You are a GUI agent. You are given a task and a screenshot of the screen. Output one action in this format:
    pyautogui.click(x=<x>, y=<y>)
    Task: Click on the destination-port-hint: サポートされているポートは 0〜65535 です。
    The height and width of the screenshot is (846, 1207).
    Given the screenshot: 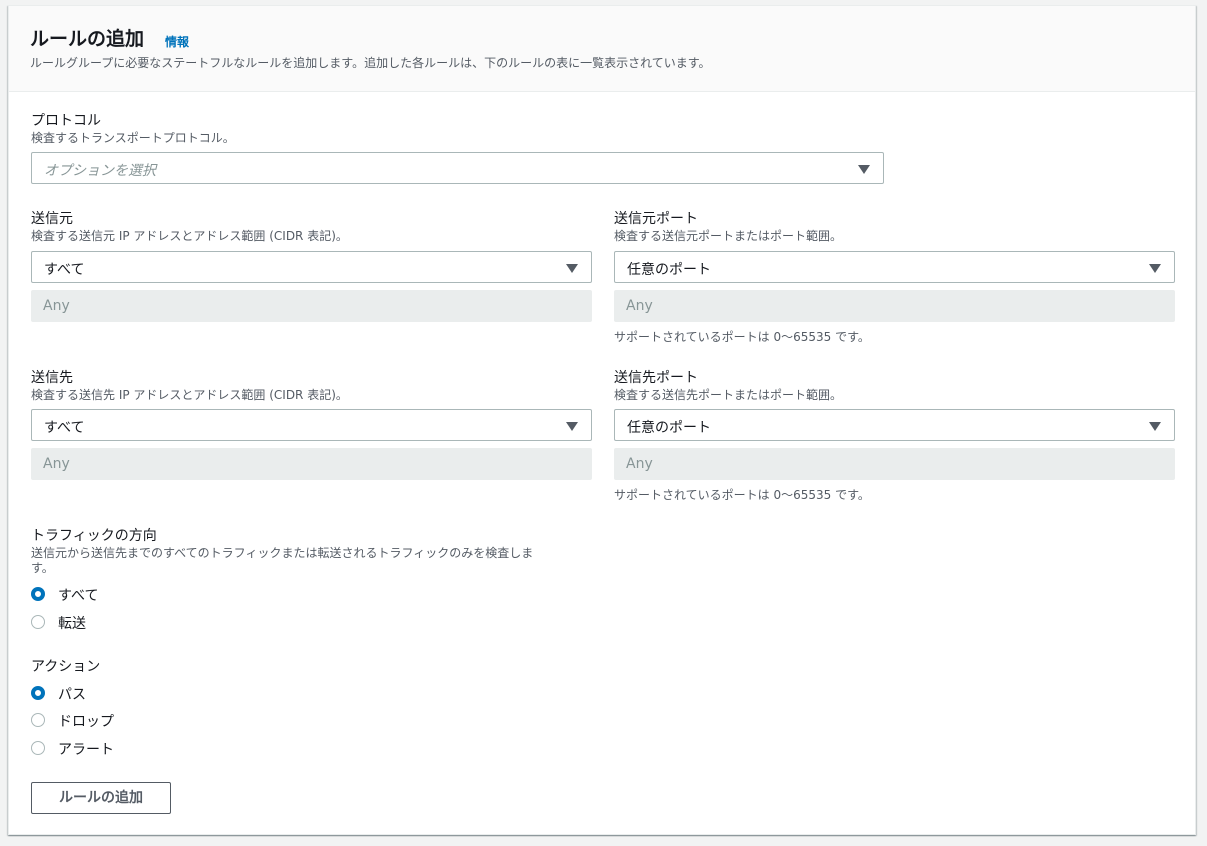 What is the action you would take?
    pyautogui.click(x=742, y=495)
    